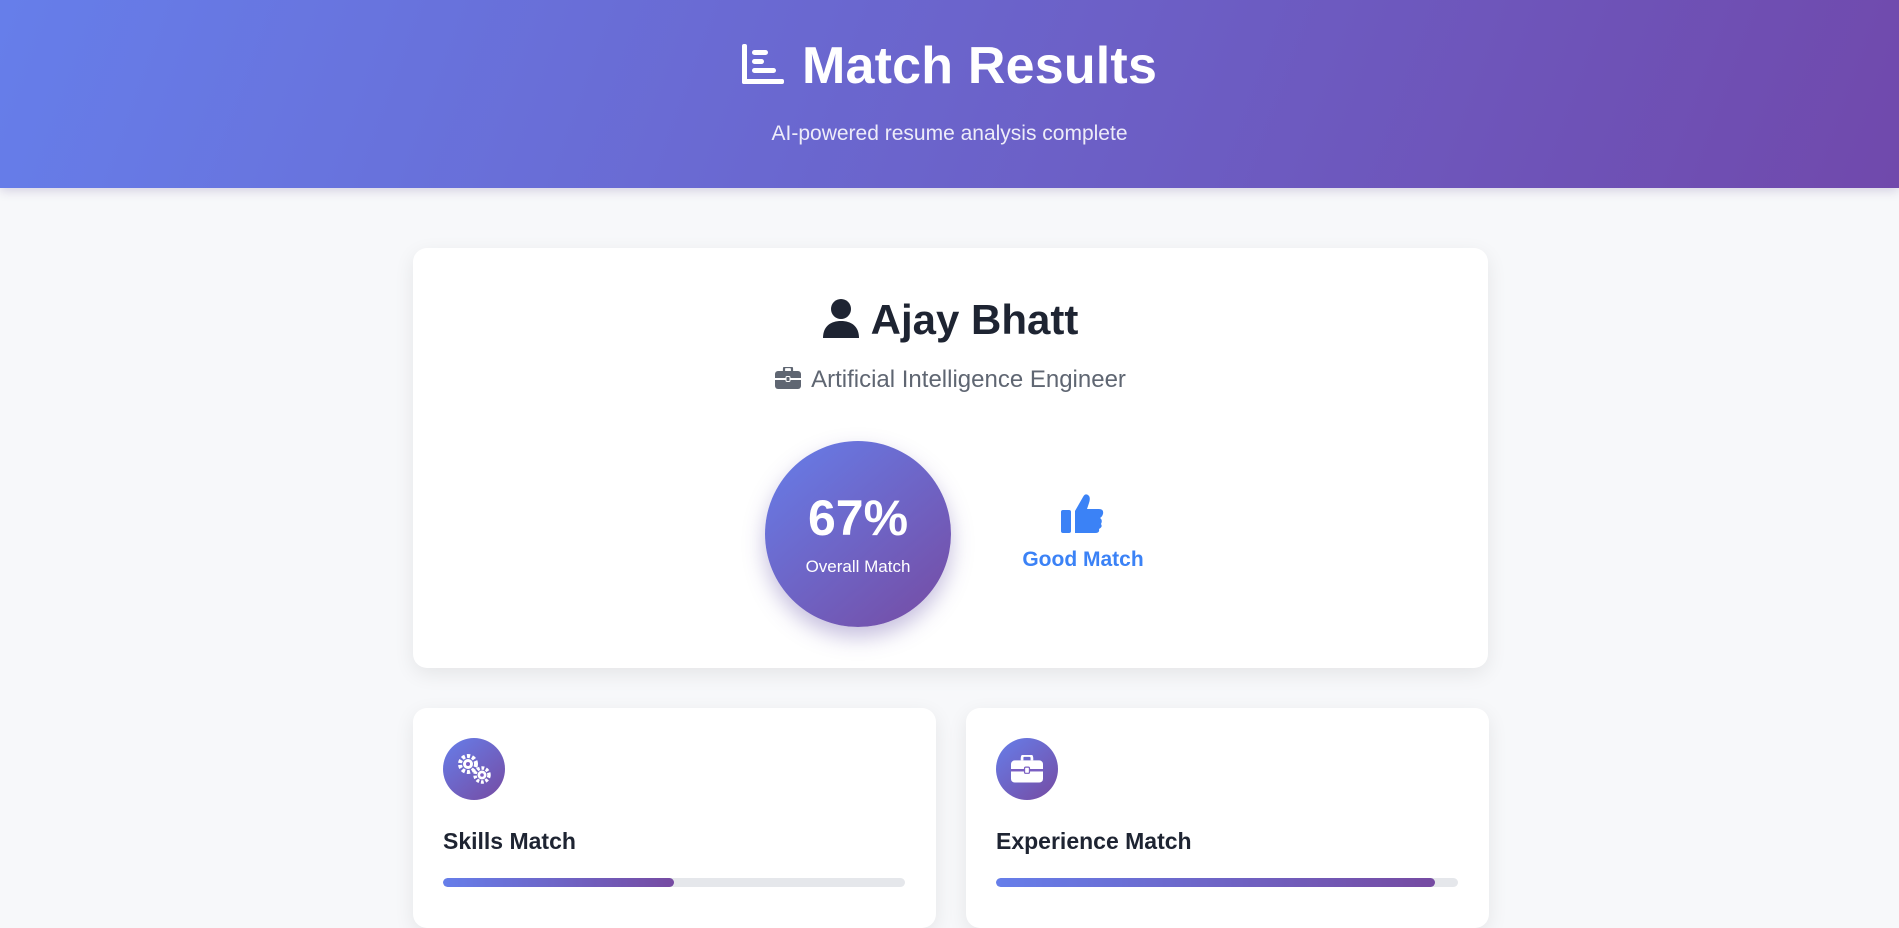 The height and width of the screenshot is (928, 1899). I want to click on candidate-role-row: Artificial Intelligence Engineer, so click(950, 379).